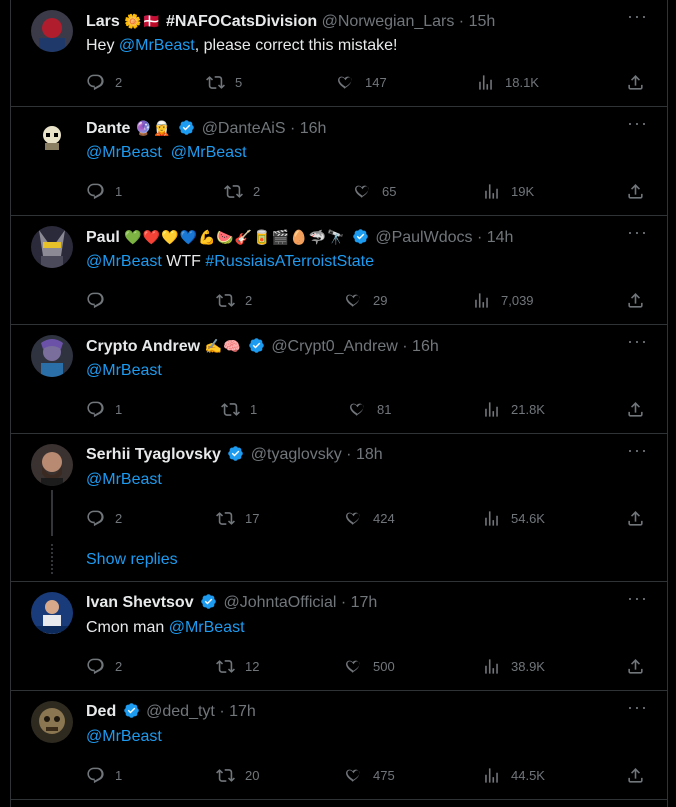 Image resolution: width=676 pixels, height=807 pixels. I want to click on views-icon, so click(491, 775).